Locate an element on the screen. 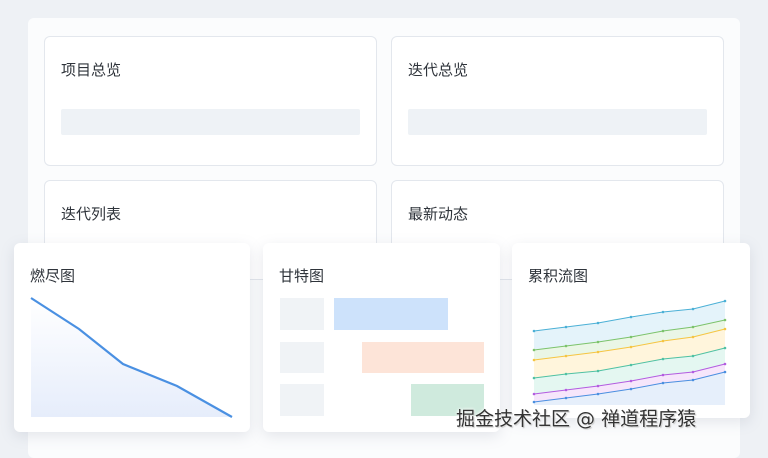 This screenshot has height=458, width=768. burndown-card: 燃尽图 is located at coordinates (132, 337).